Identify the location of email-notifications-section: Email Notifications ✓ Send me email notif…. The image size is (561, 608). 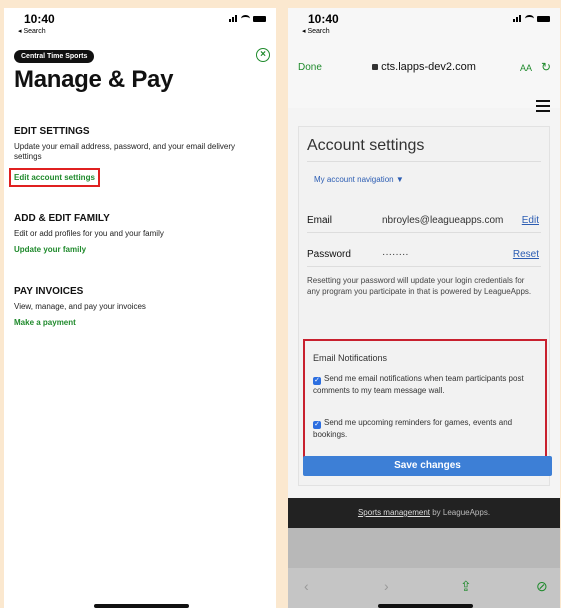
(425, 399).